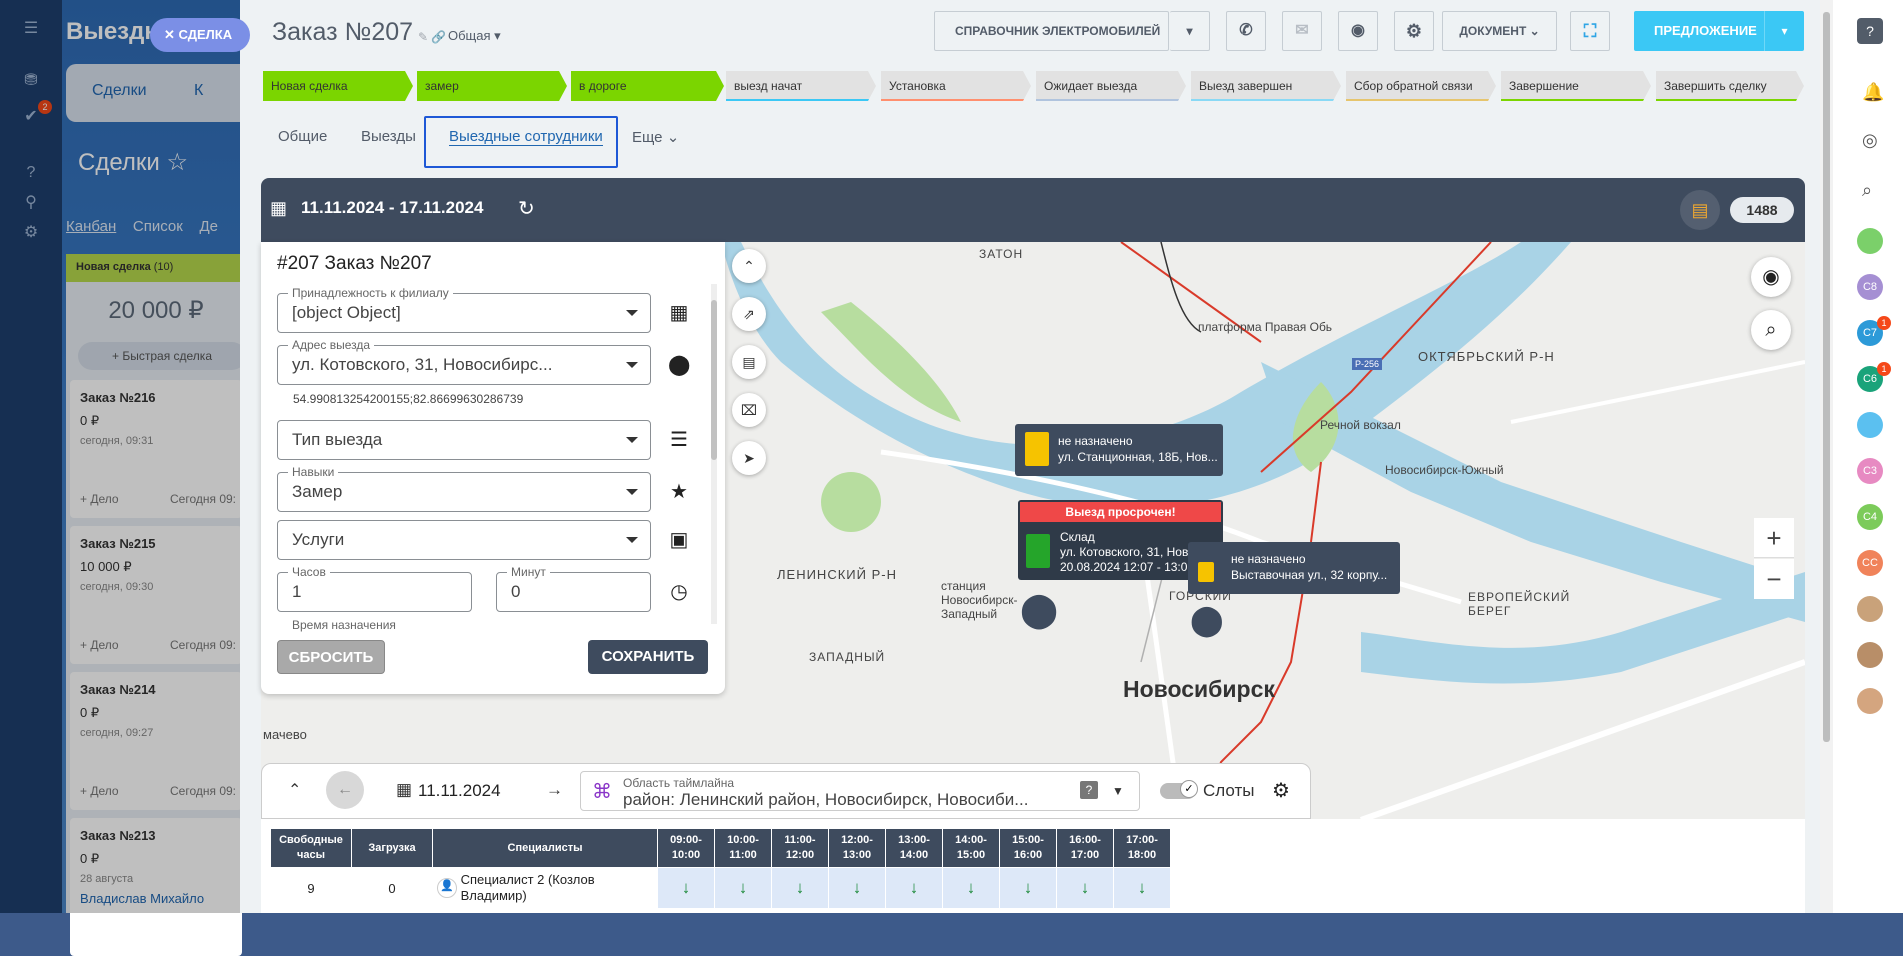 This screenshot has height=956, width=1903. I want to click on tab-more: Еще ⌄, so click(655, 137).